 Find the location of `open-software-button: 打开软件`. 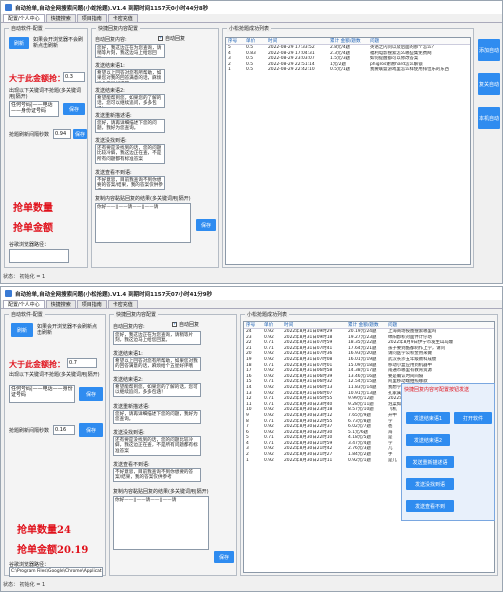

open-software-button: 打开软件 is located at coordinates (473, 418).